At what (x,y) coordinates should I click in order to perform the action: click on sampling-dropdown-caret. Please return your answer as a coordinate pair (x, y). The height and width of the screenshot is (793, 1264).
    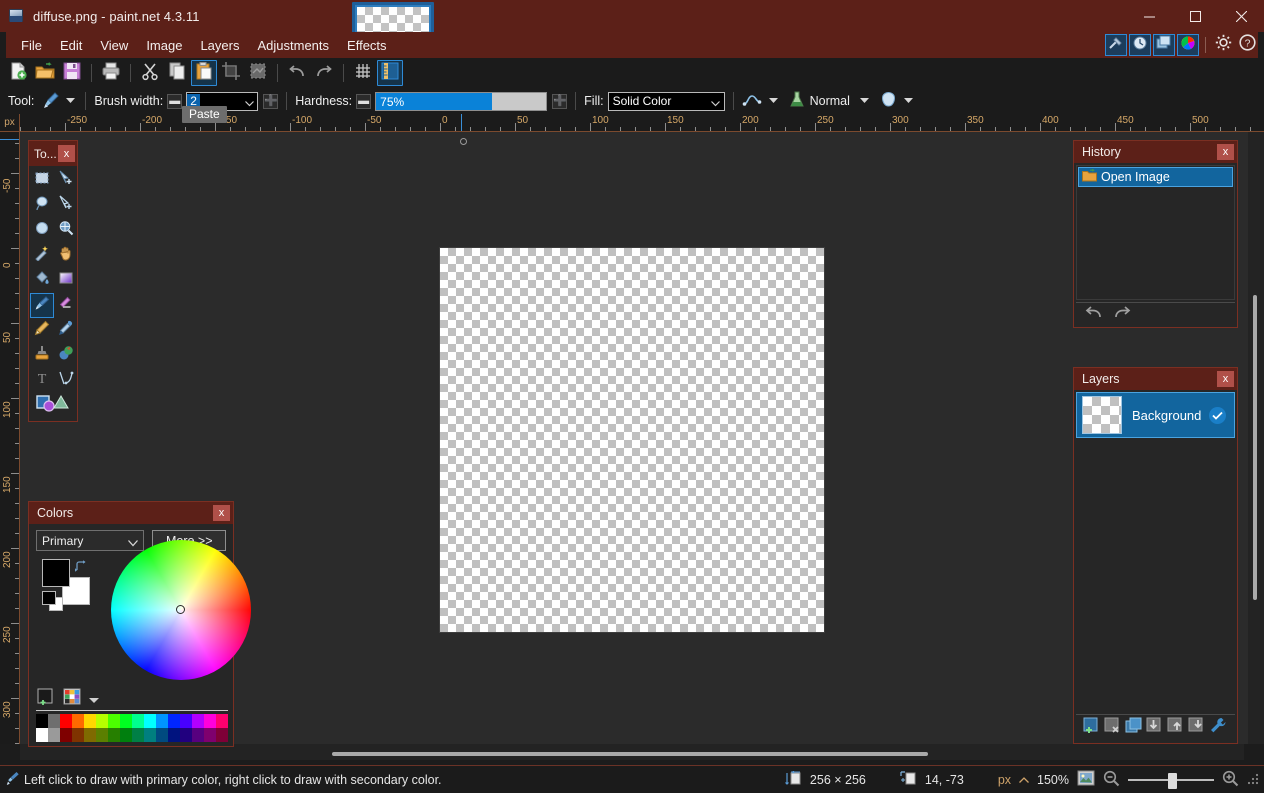
    Looking at the image, I should click on (908, 101).